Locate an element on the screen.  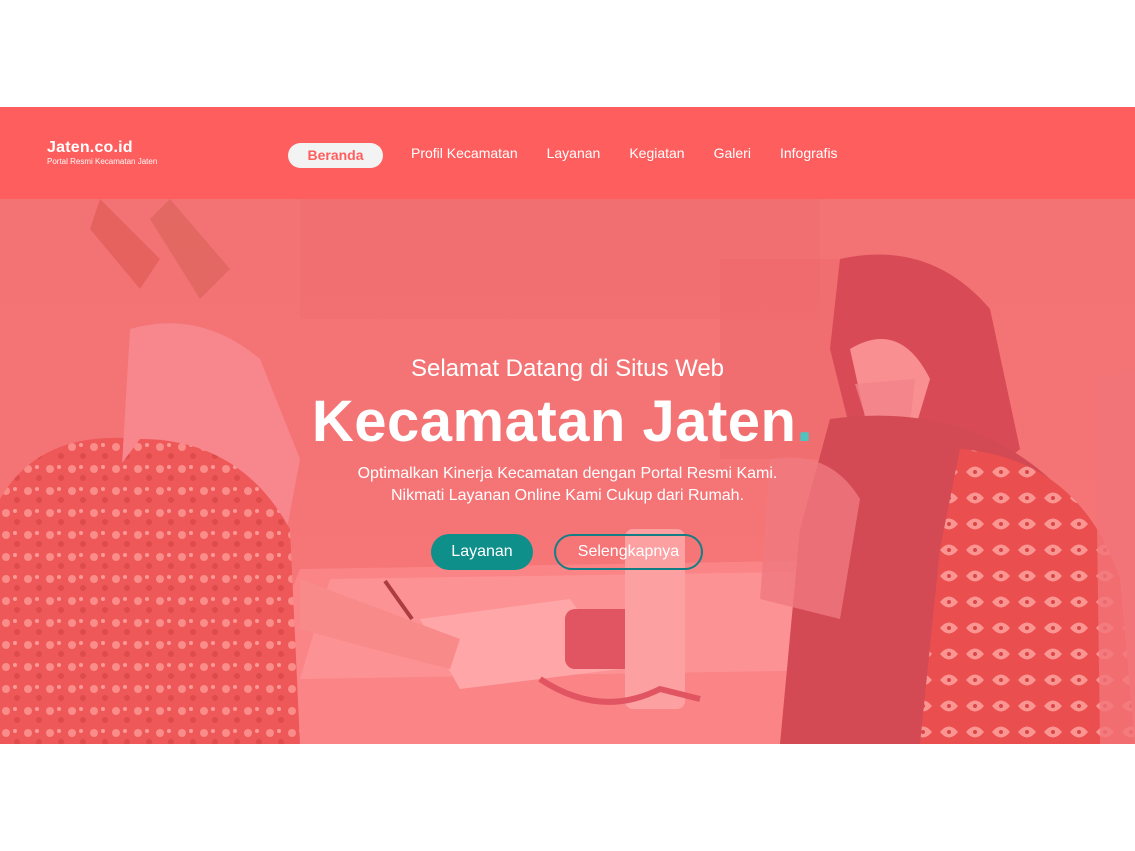
nav-item-layanan: Layanan is located at coordinates (574, 153).